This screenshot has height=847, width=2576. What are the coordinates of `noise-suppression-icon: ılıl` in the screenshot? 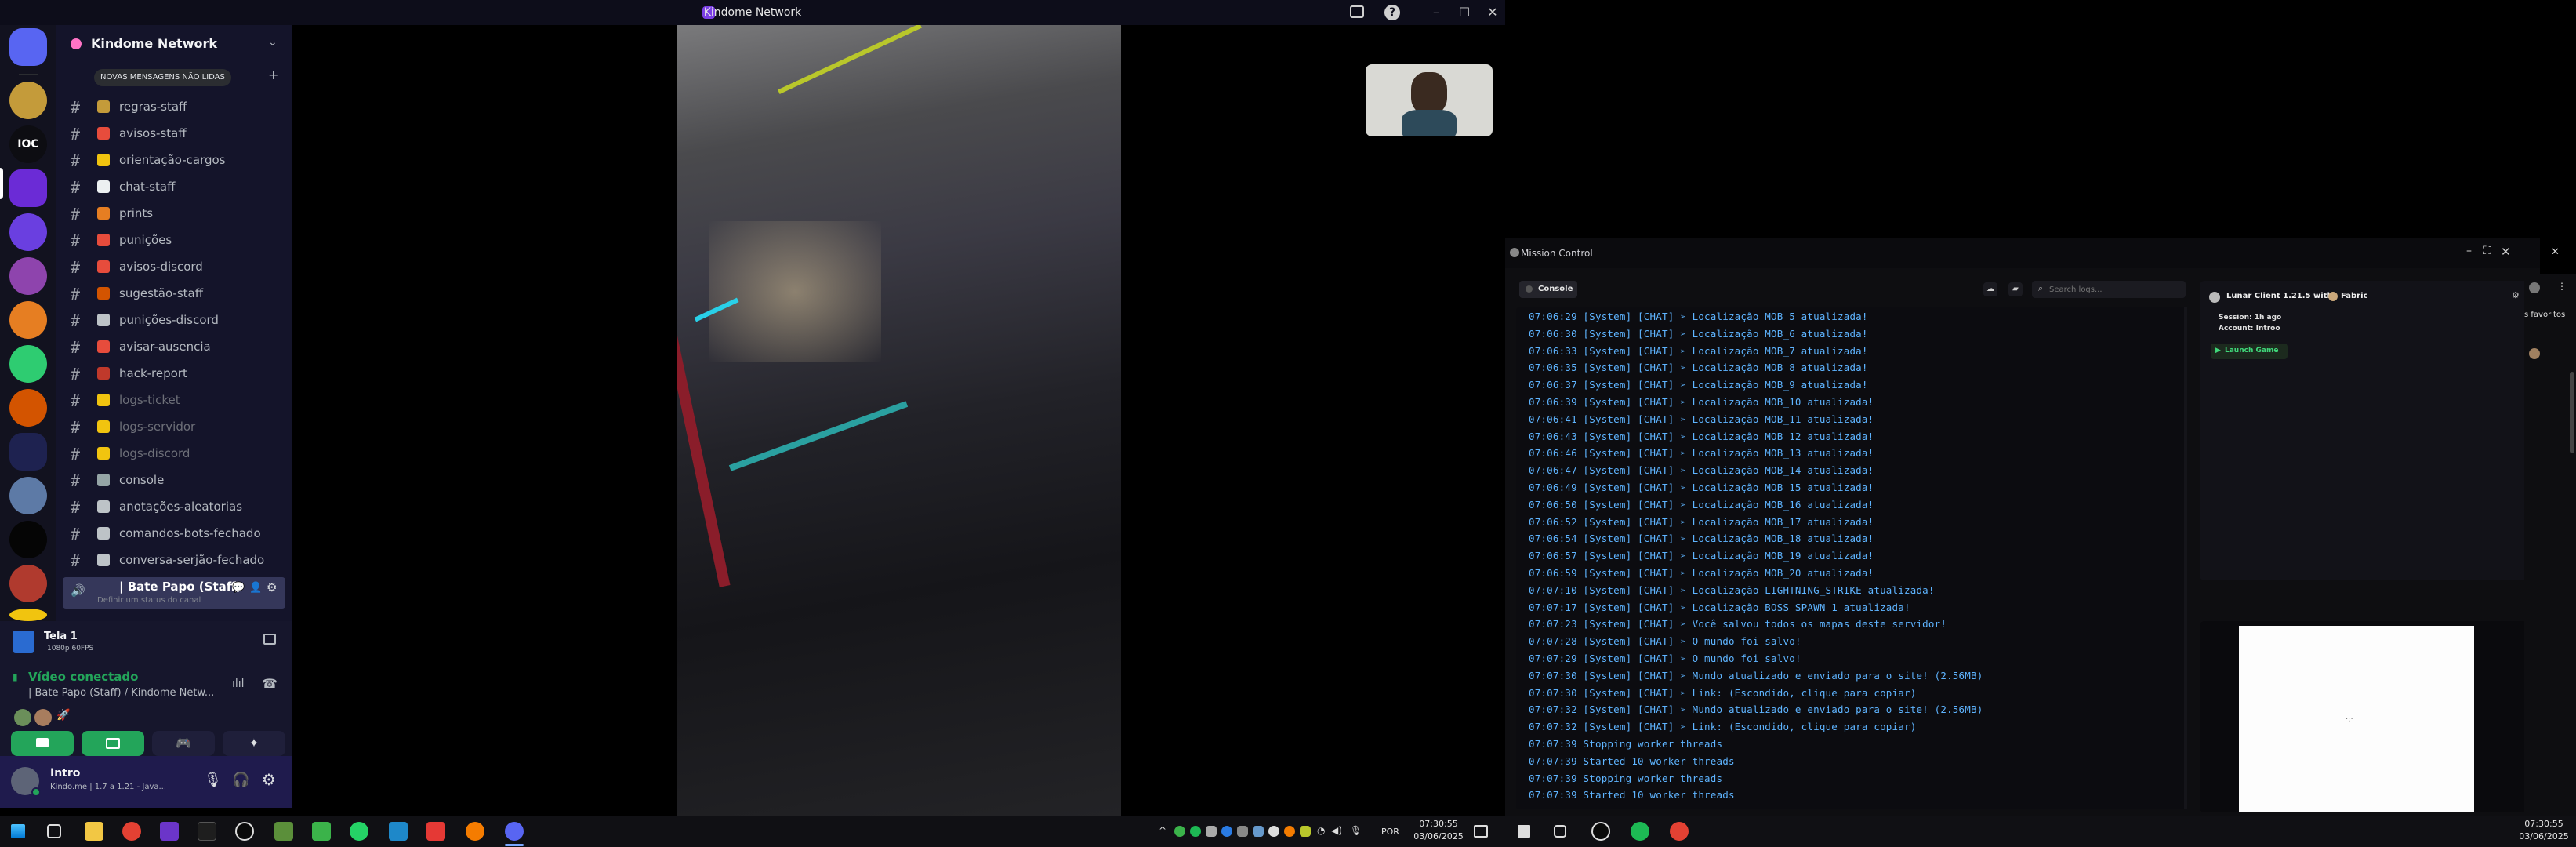 It's located at (239, 684).